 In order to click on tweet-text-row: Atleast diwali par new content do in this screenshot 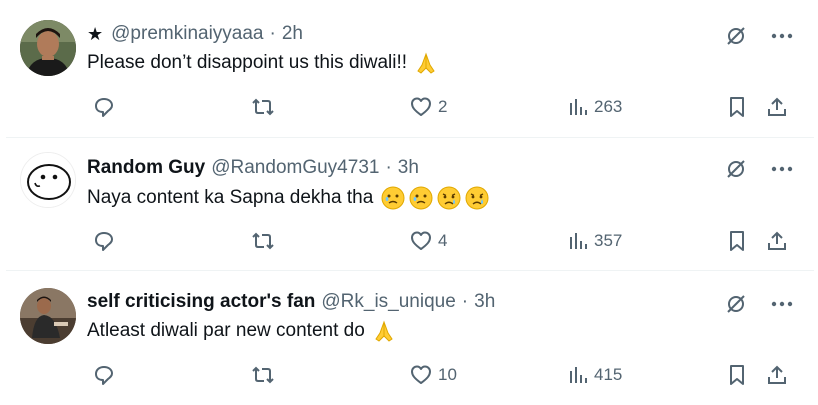, I will do `click(241, 331)`.